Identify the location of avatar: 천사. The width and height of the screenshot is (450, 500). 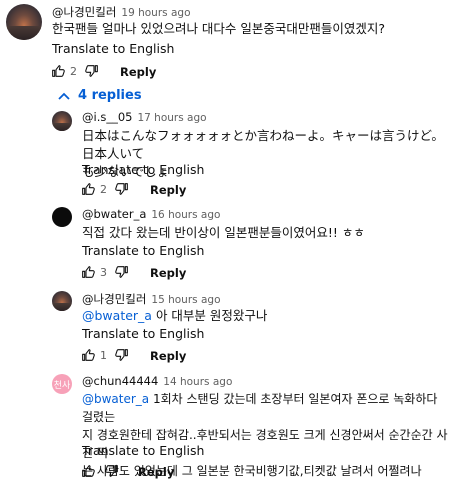
(62, 384).